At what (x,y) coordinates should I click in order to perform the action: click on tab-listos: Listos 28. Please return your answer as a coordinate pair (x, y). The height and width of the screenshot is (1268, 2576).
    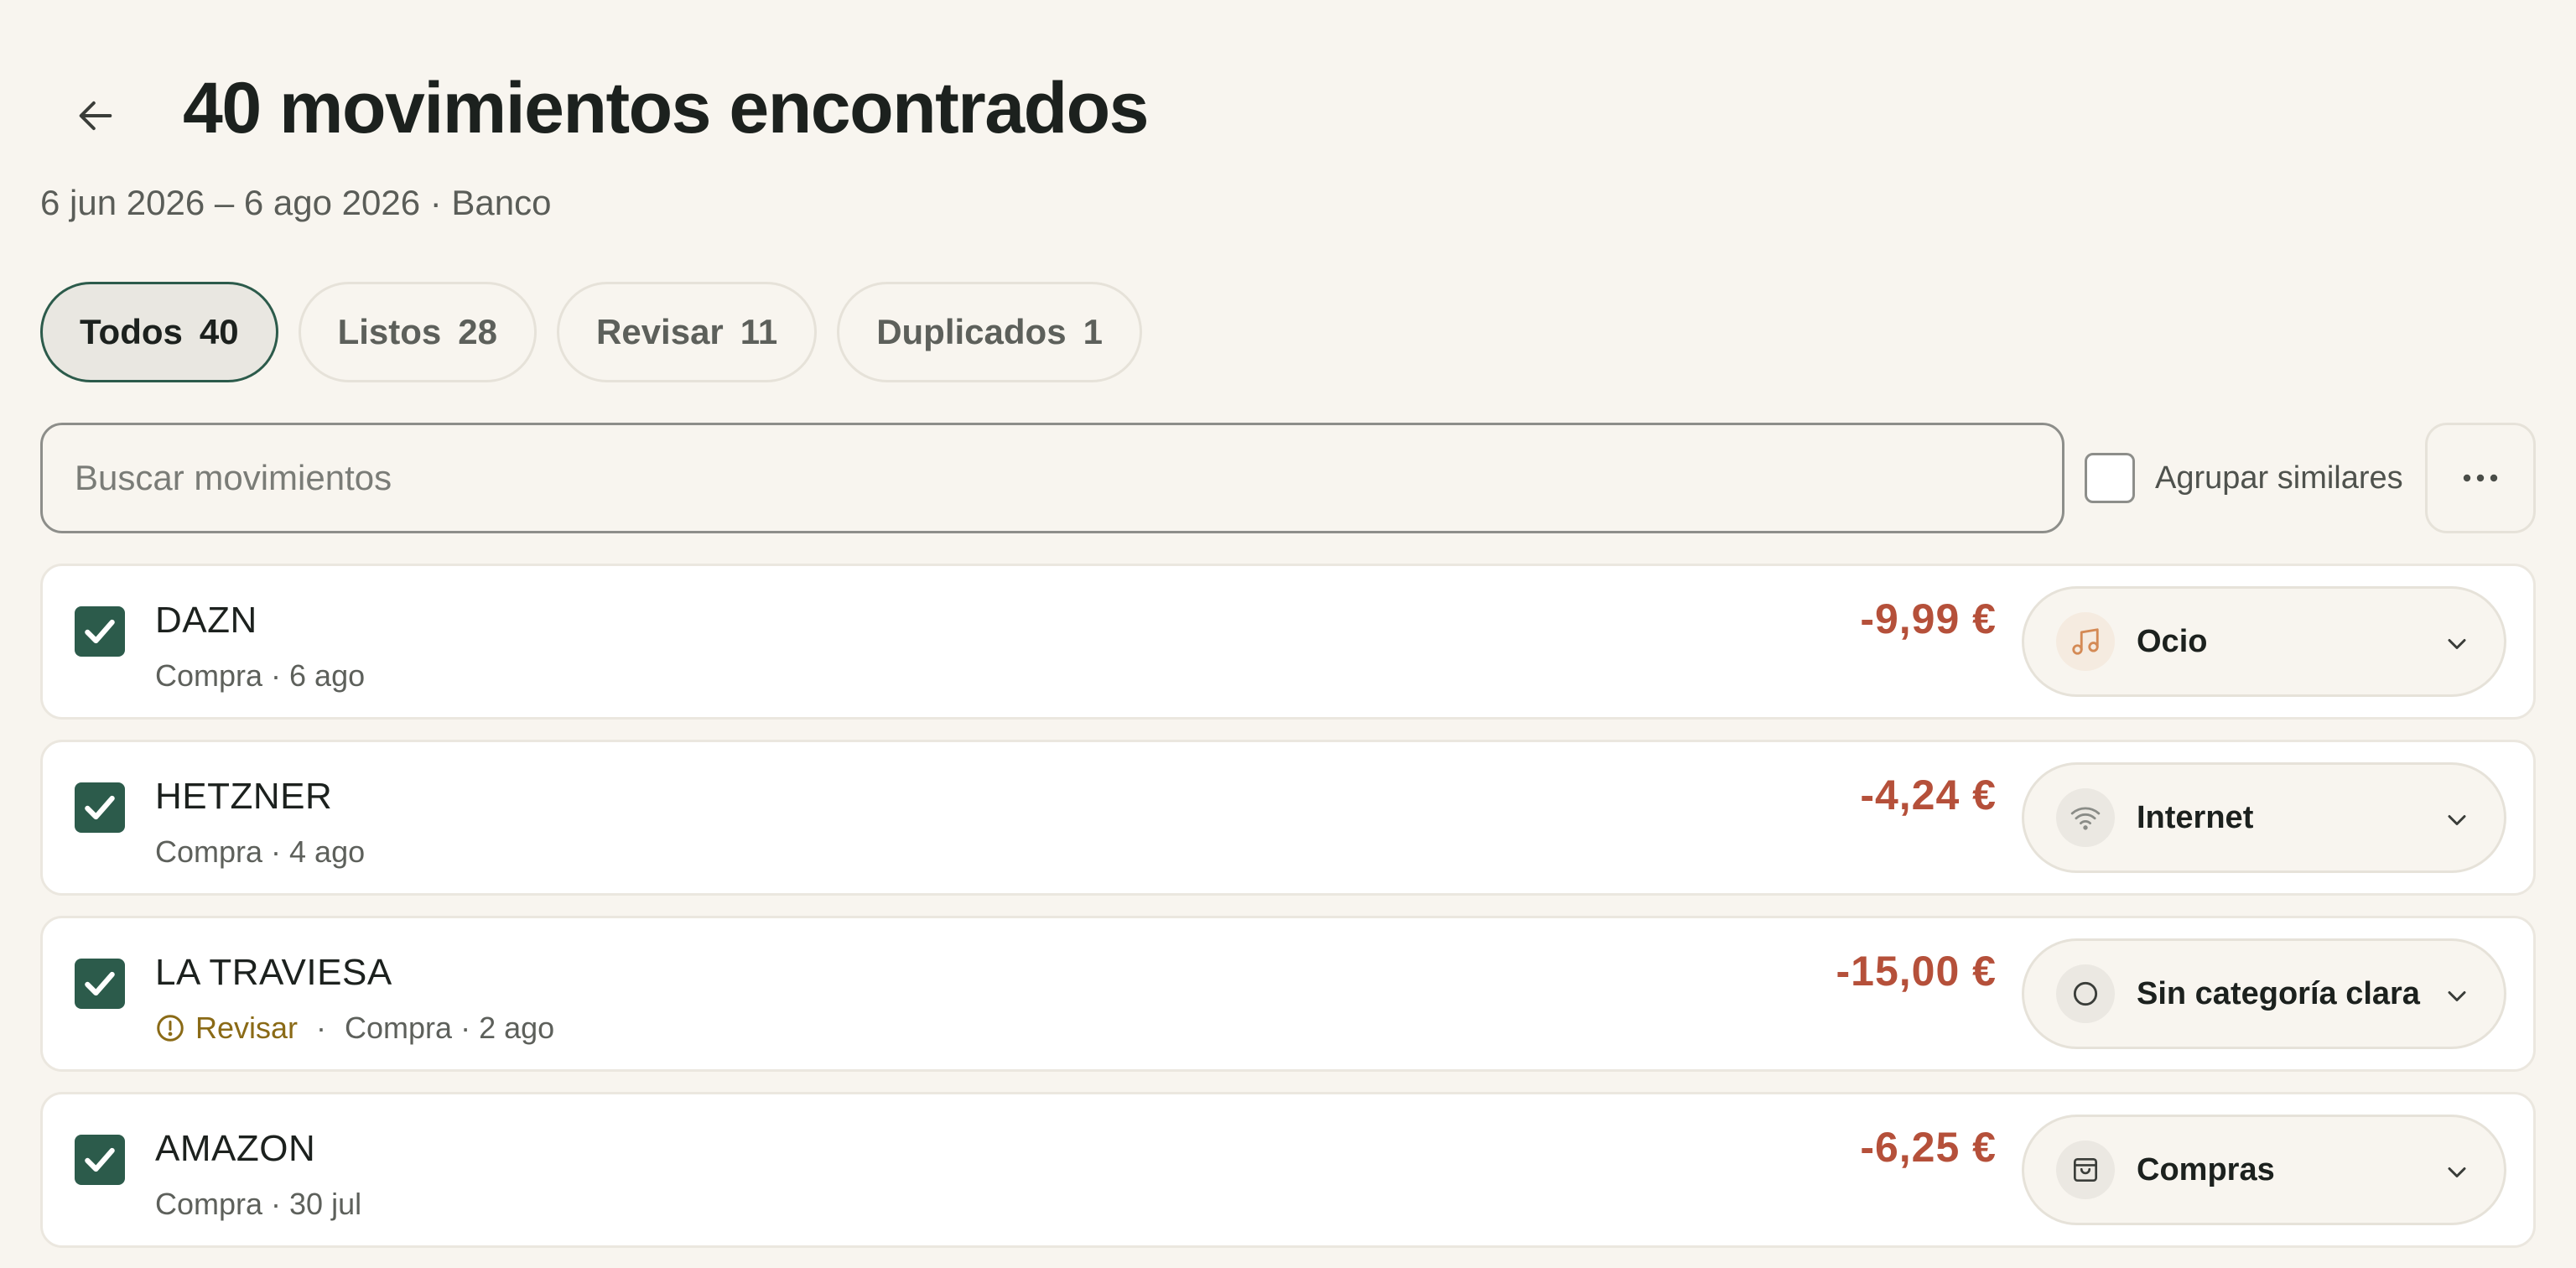
    Looking at the image, I should click on (417, 332).